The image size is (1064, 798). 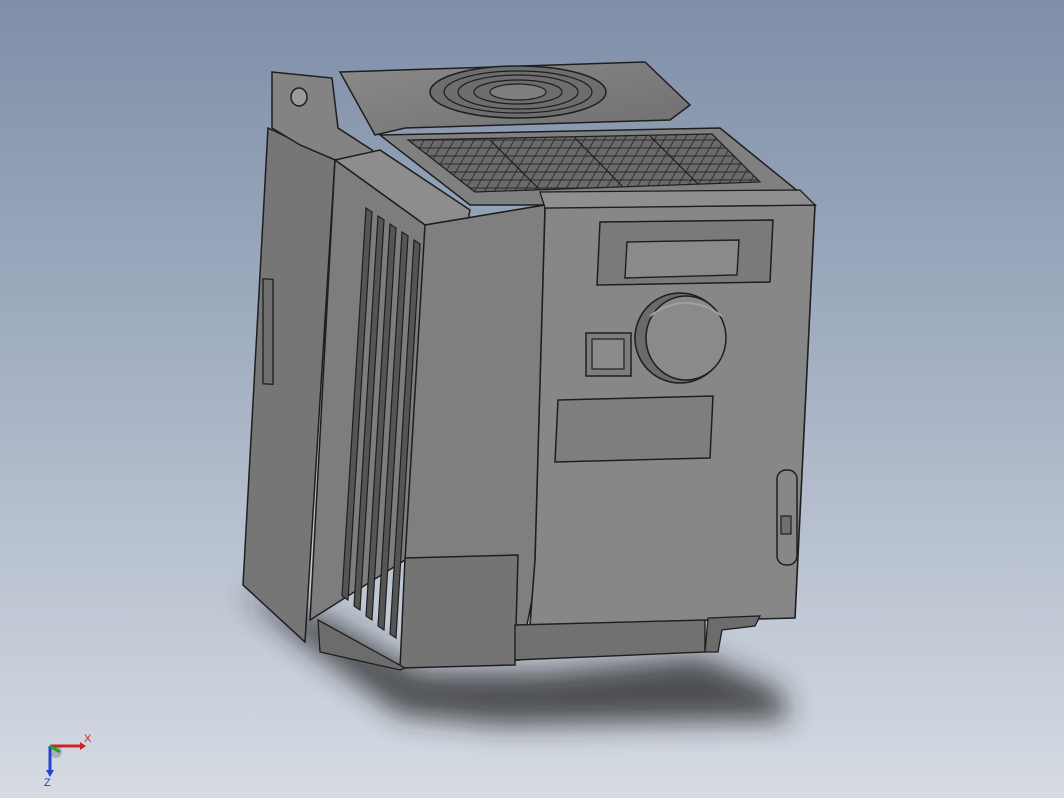 I want to click on terminal-cover, so click(x=459, y=611).